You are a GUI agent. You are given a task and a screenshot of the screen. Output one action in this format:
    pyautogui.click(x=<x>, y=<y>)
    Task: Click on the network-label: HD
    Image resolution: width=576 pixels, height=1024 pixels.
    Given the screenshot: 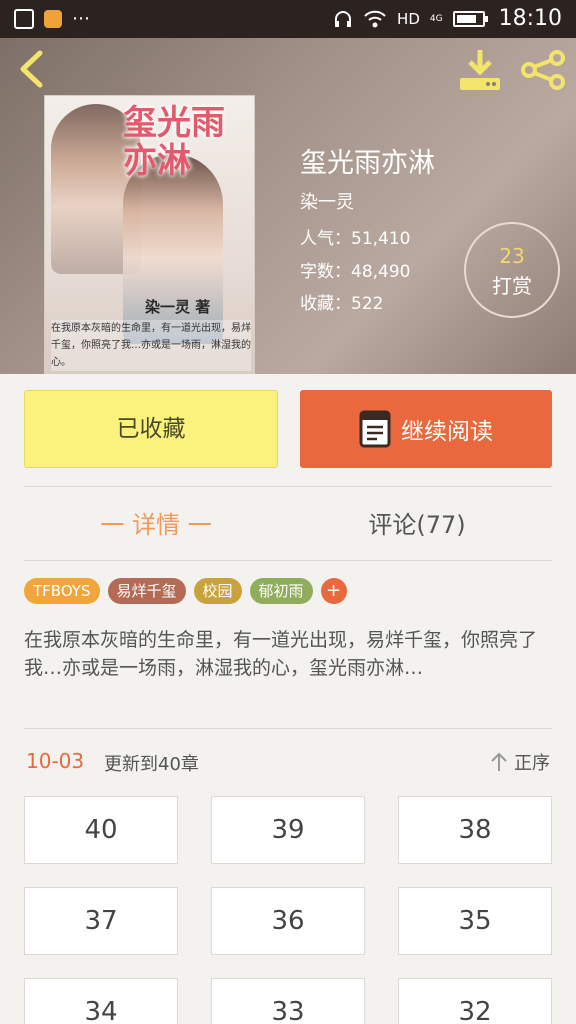 What is the action you would take?
    pyautogui.click(x=408, y=18)
    